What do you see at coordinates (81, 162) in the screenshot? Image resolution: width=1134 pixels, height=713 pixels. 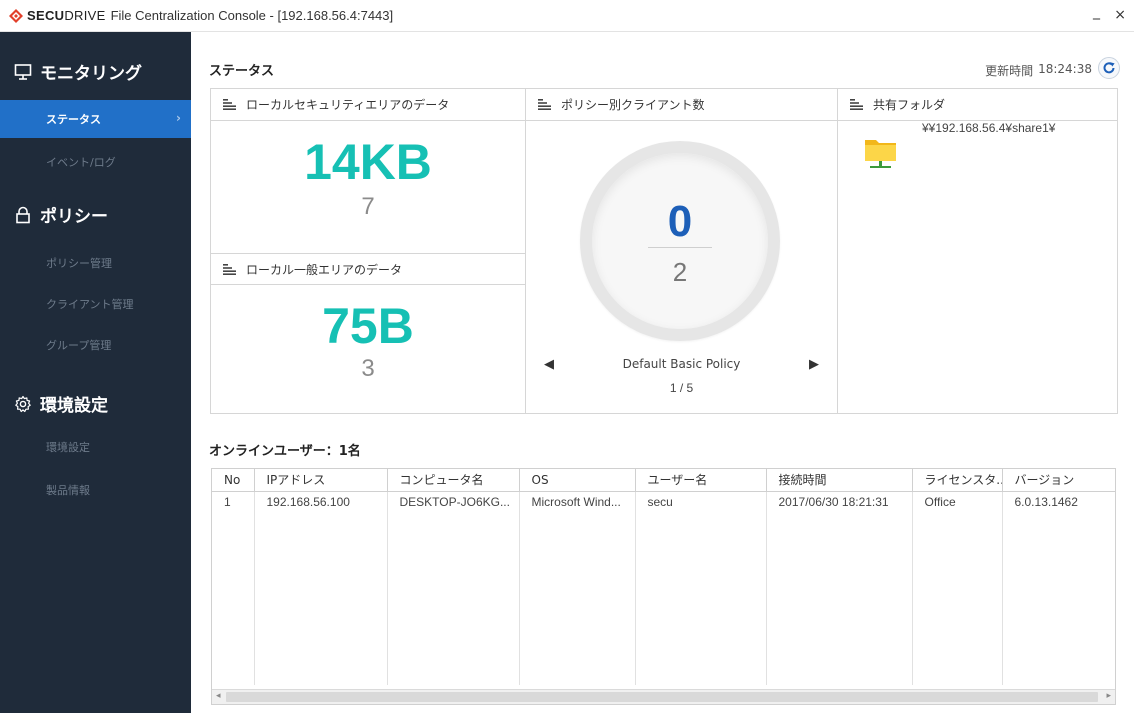 I see `sidebar-item-label: イベント/ログ` at bounding box center [81, 162].